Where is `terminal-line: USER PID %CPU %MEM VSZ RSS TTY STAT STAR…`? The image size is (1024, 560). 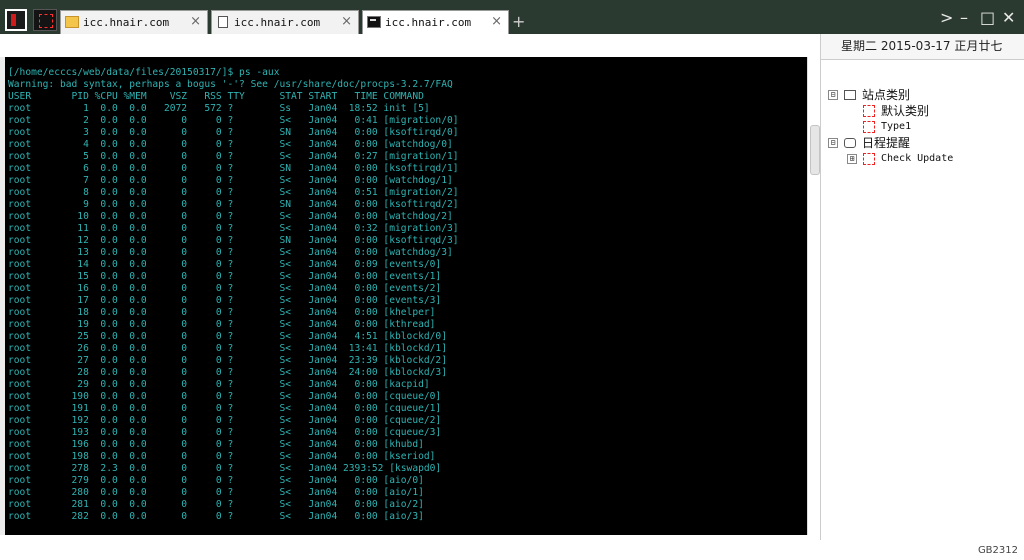 terminal-line: USER PID %CPU %MEM VSZ RSS TTY STAT STAR… is located at coordinates (216, 96).